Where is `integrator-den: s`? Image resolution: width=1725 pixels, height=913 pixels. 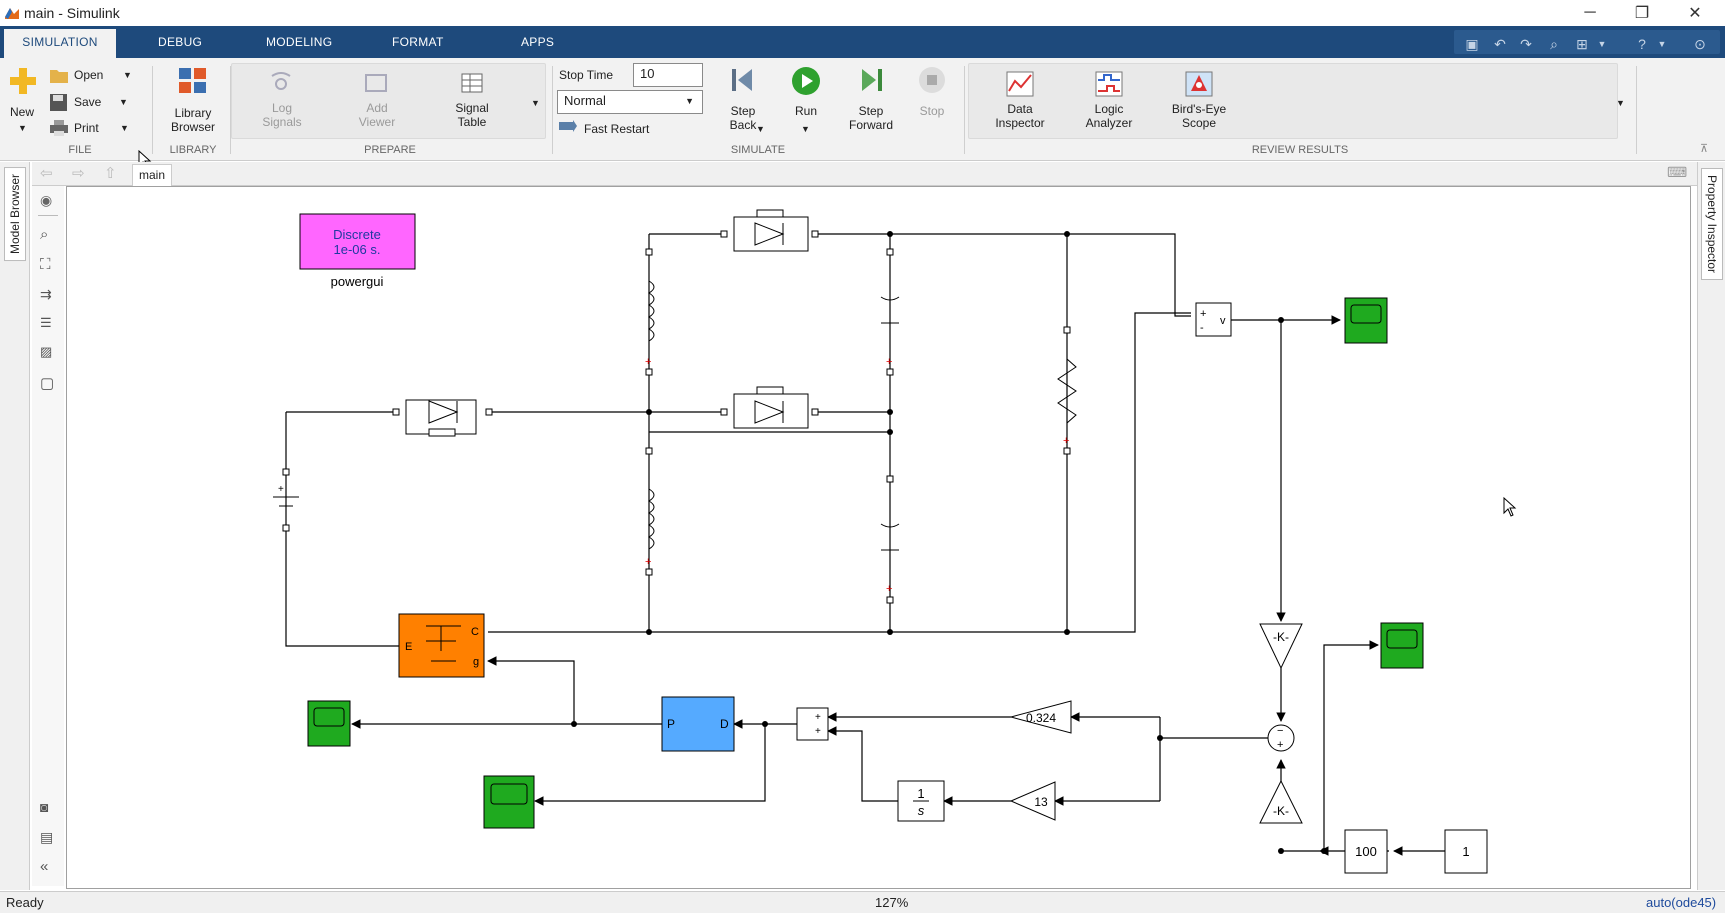 integrator-den: s is located at coordinates (921, 810).